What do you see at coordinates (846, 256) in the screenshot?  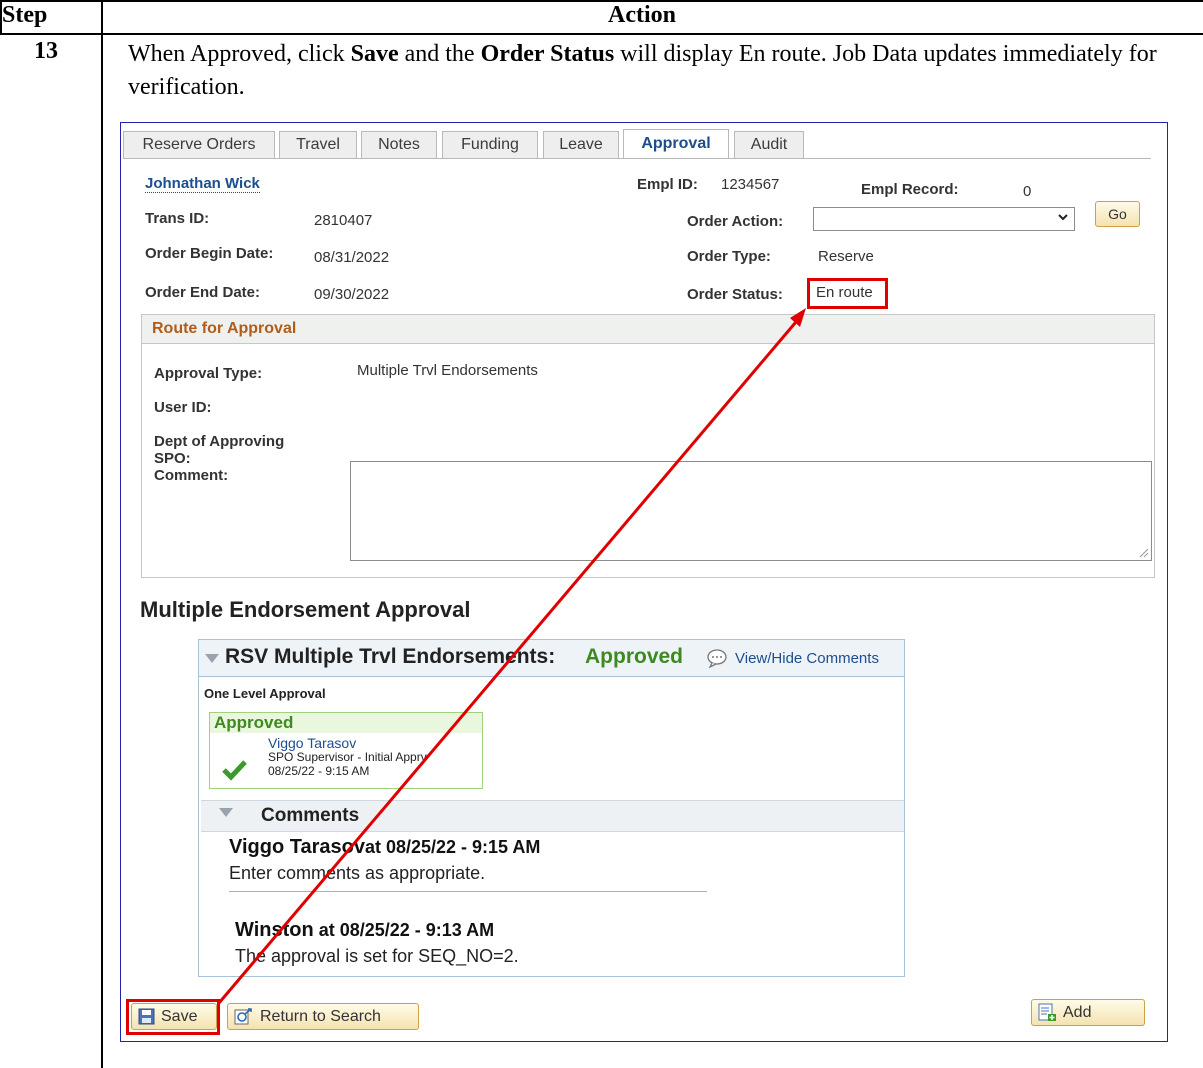 I see `order-type-value: Reserve` at bounding box center [846, 256].